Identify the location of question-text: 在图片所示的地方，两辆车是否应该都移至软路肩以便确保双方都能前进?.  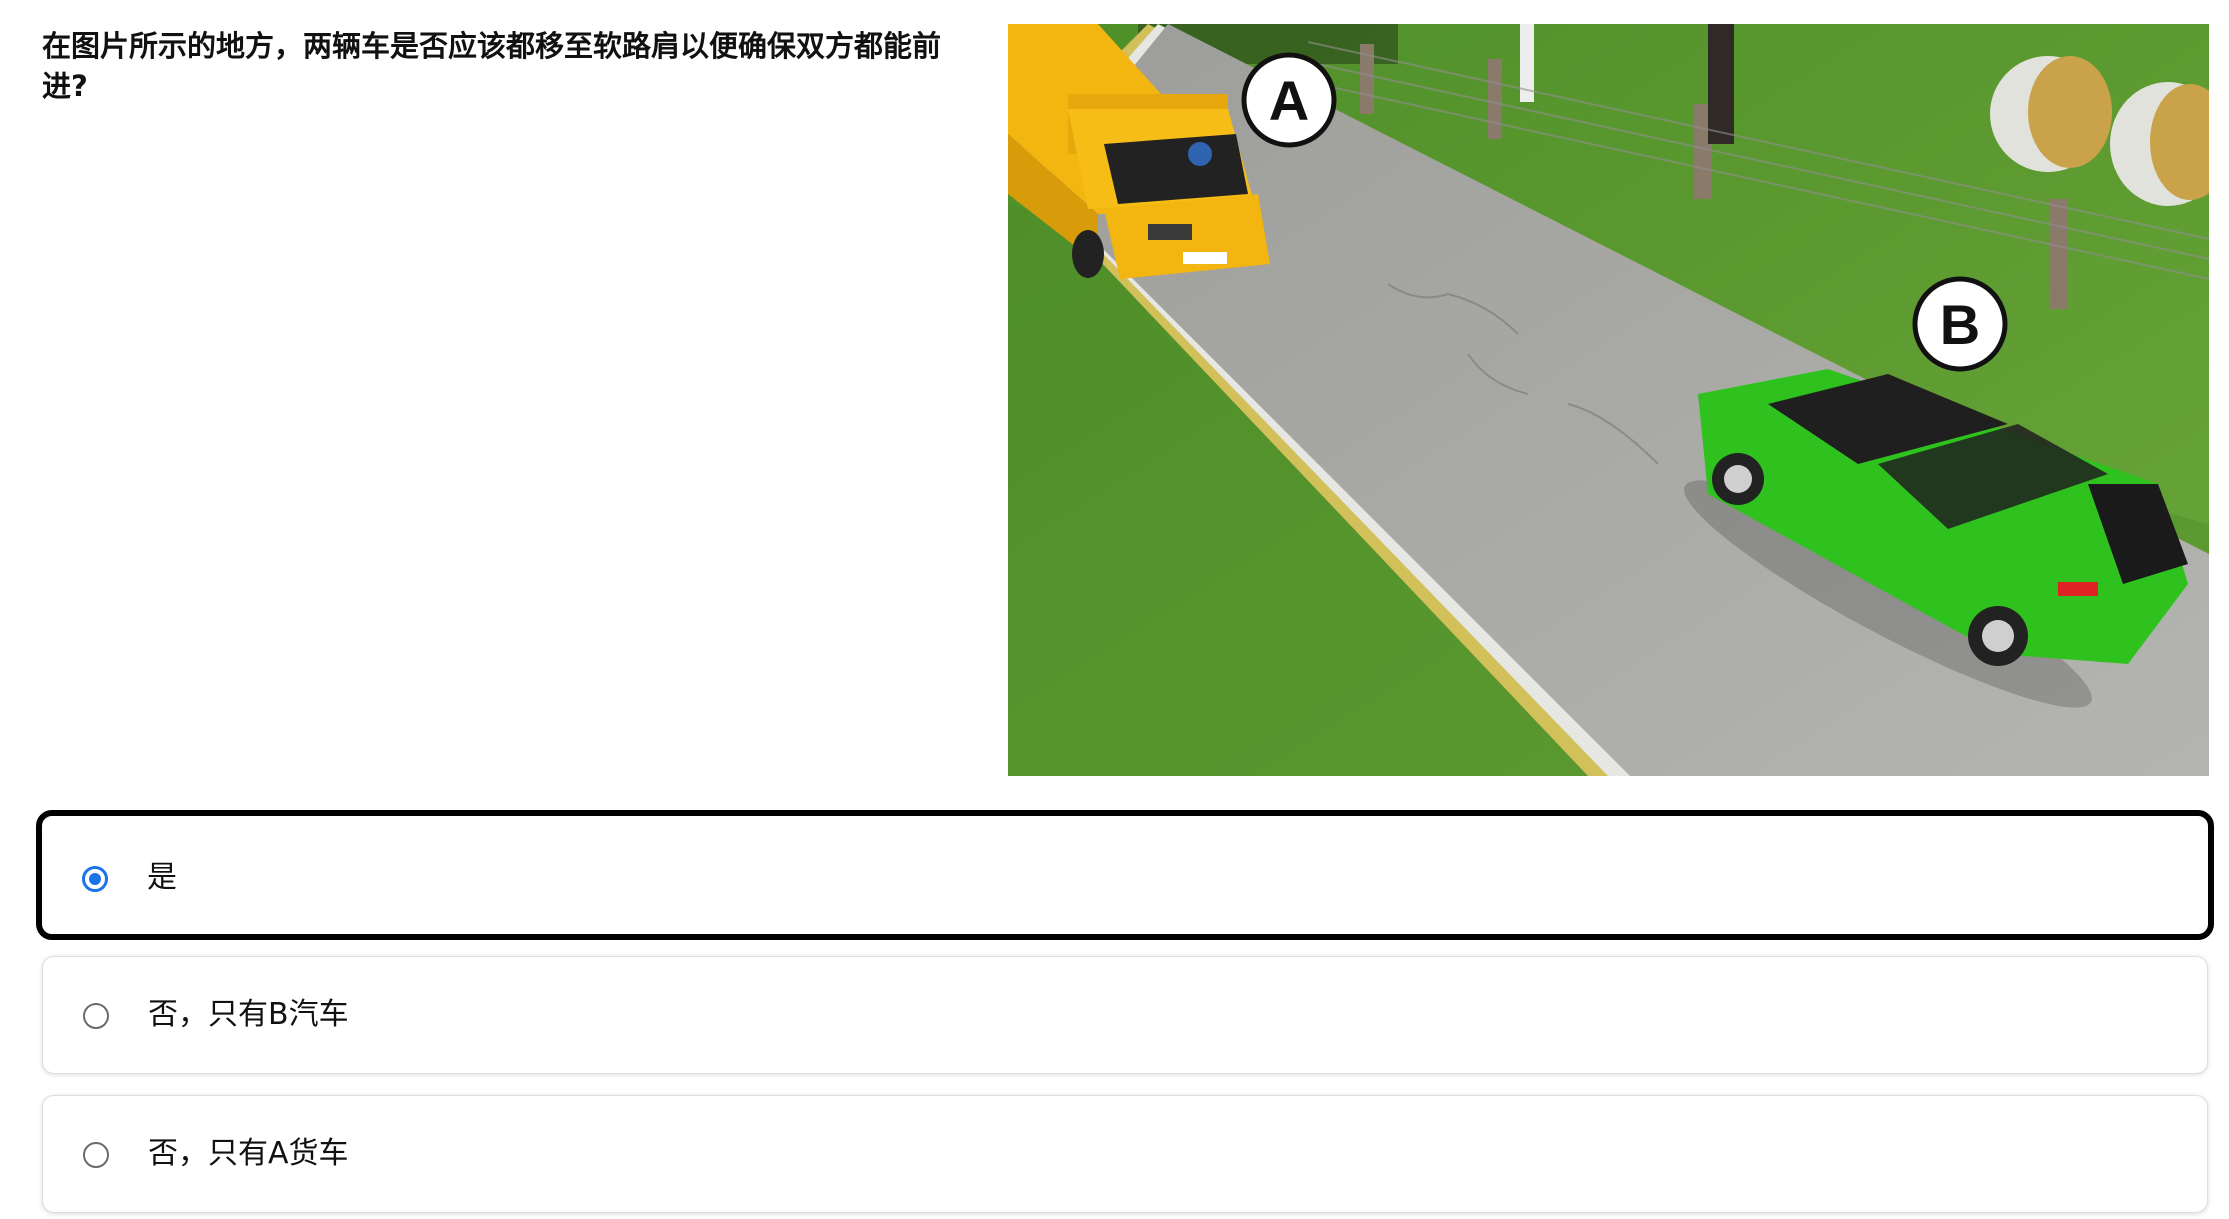
(492, 66).